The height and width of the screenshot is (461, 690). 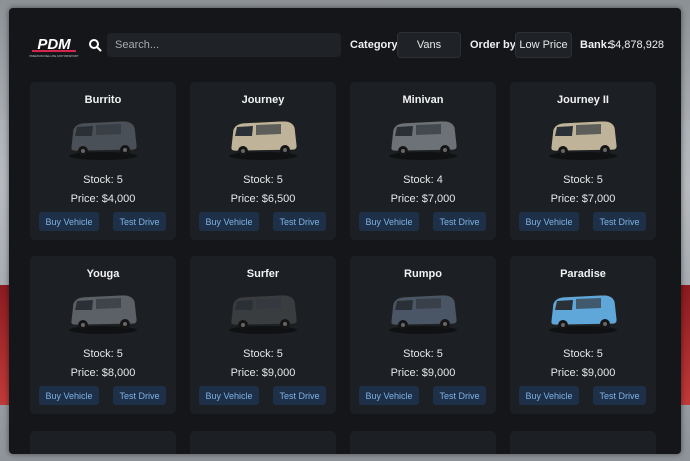 I want to click on vehicle-name: Journey II, so click(x=583, y=100).